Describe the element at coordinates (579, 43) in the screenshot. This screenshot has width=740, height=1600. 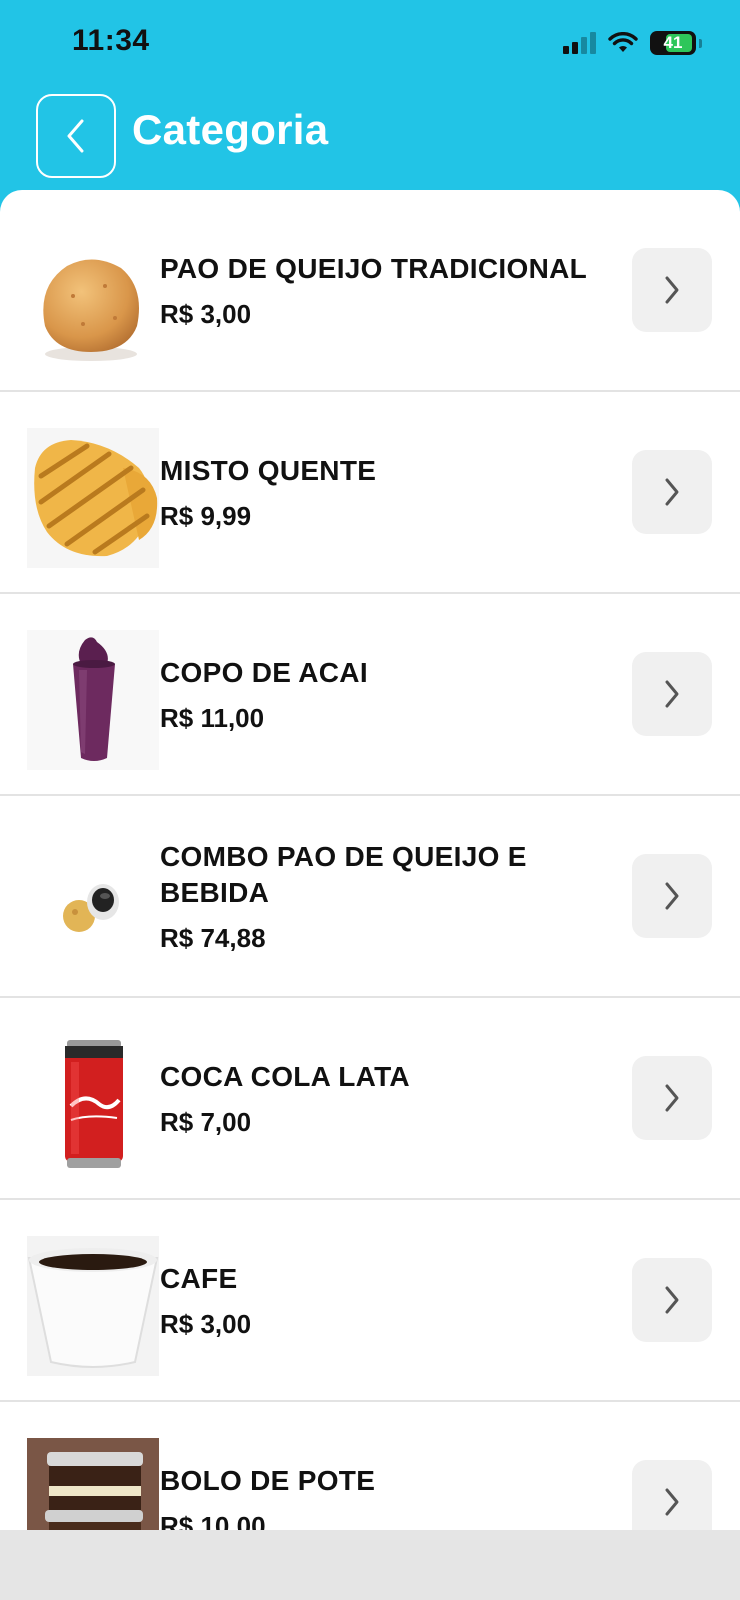
I see `signal-icon` at that location.